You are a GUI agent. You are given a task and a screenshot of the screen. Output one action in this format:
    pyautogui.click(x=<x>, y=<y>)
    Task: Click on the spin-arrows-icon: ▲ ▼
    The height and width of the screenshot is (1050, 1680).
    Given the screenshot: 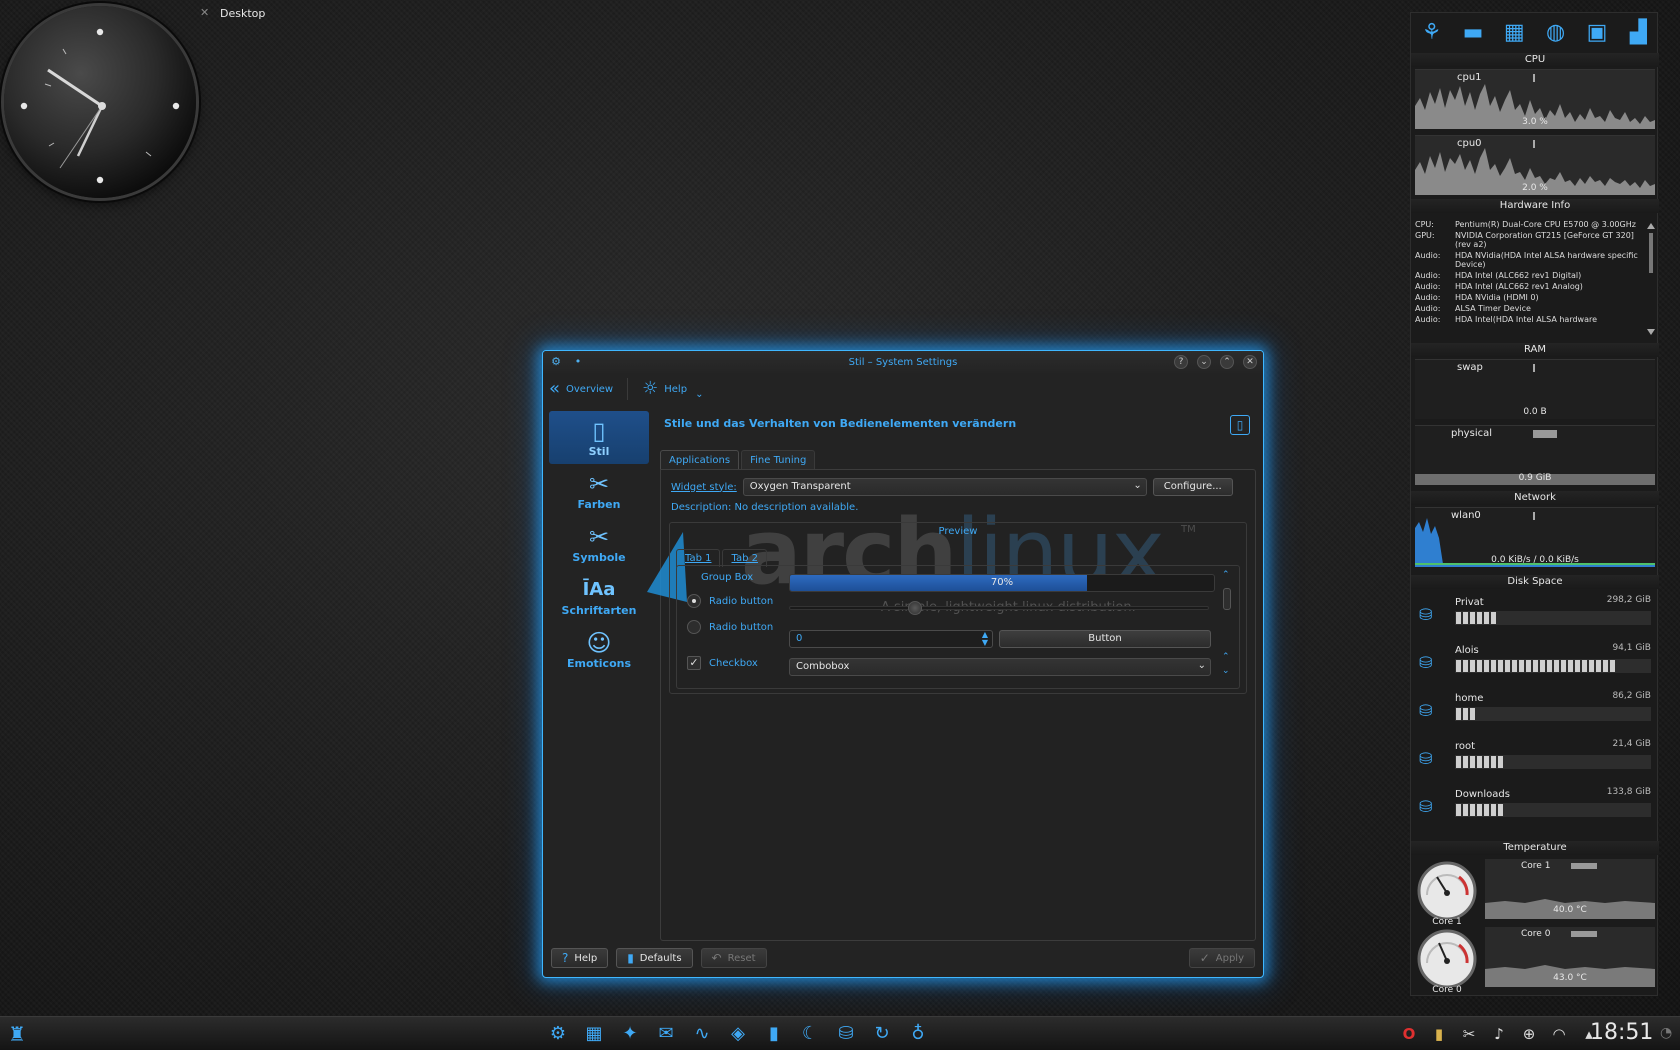 What is the action you would take?
    pyautogui.click(x=985, y=639)
    